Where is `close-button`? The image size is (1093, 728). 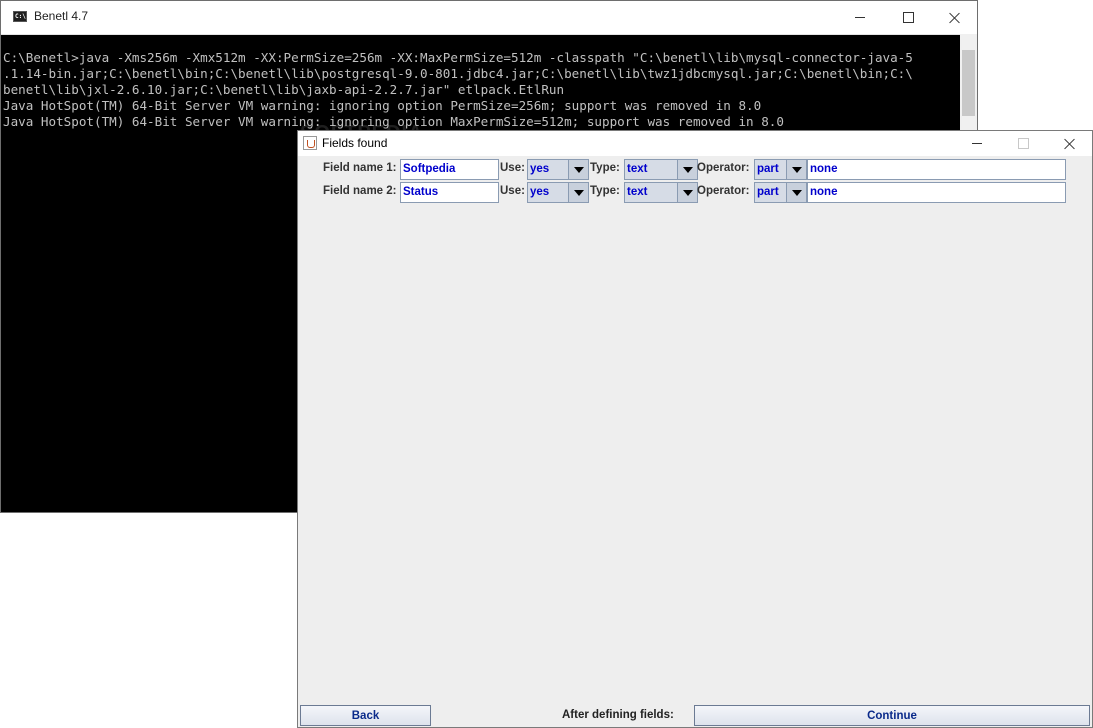
close-button is located at coordinates (954, 17).